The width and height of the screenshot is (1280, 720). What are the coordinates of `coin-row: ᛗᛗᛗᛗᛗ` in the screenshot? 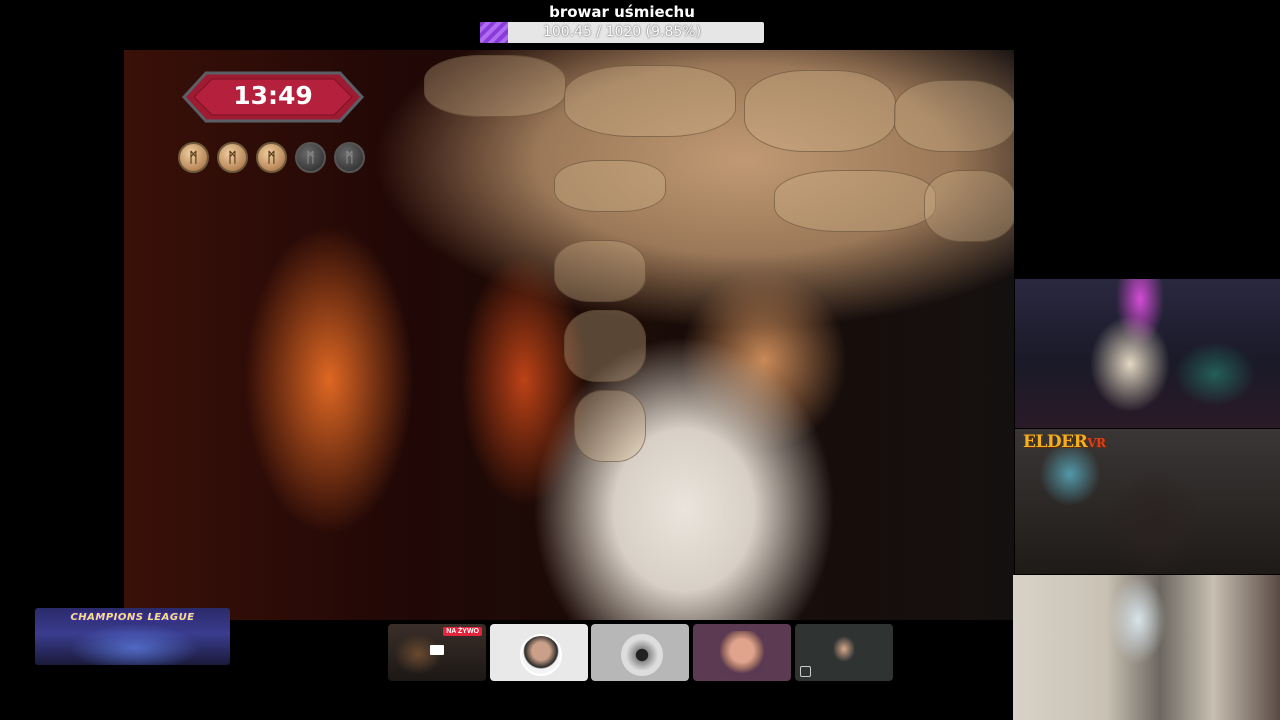 It's located at (271, 157).